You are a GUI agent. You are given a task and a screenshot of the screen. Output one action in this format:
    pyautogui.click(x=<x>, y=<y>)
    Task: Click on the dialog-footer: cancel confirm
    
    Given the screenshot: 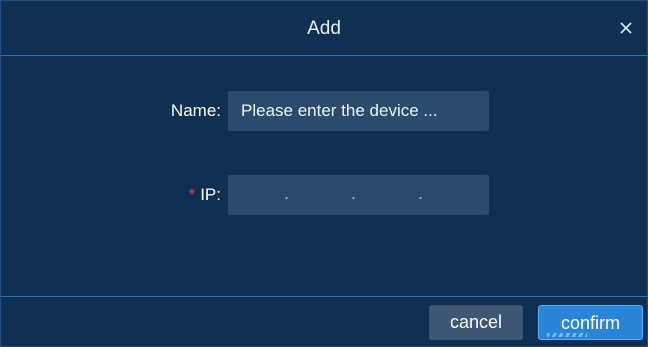 What is the action you would take?
    pyautogui.click(x=324, y=321)
    